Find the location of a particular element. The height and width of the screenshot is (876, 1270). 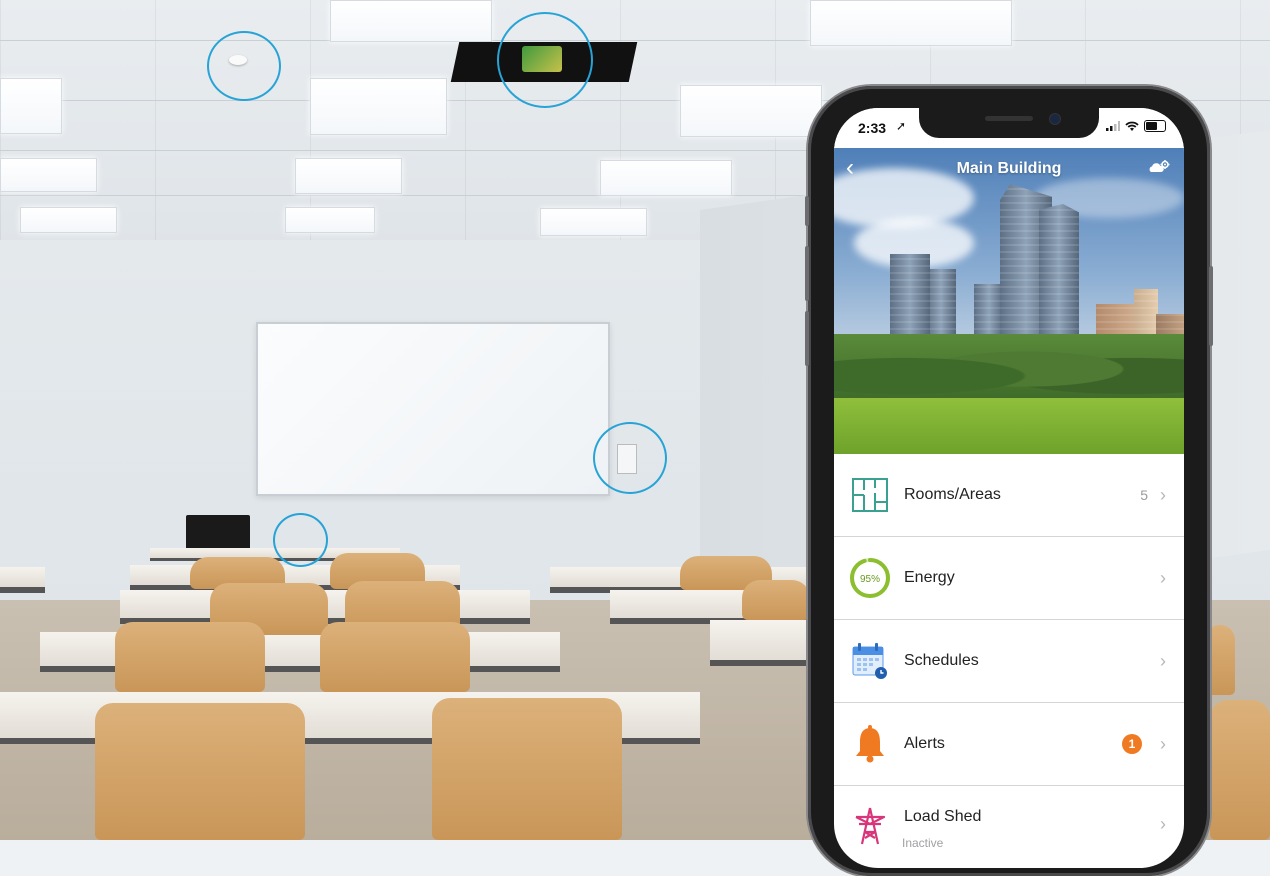

menu-item-label: Alerts is located at coordinates (924, 743).